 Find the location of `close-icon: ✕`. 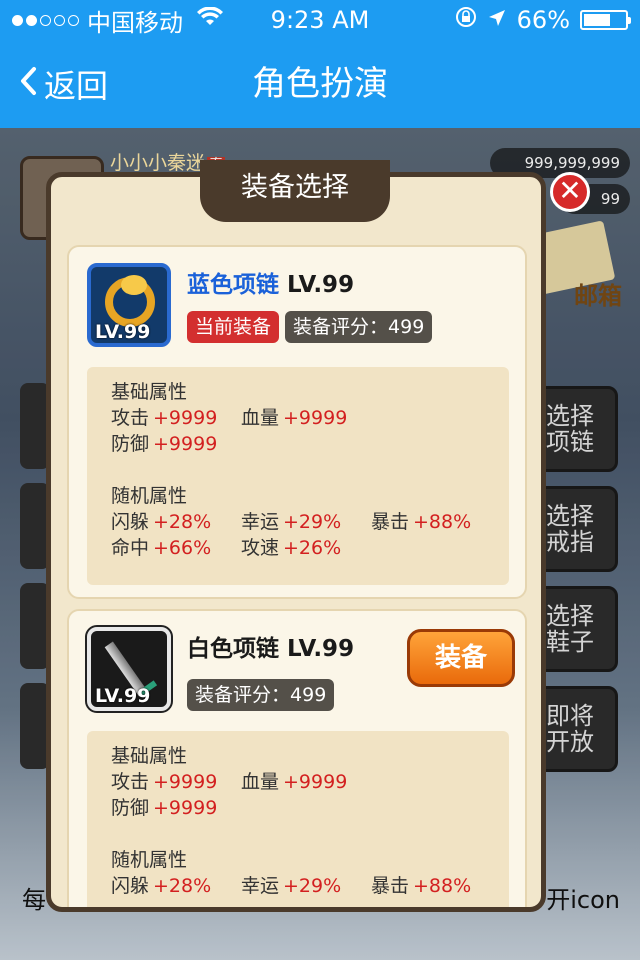

close-icon: ✕ is located at coordinates (570, 192).